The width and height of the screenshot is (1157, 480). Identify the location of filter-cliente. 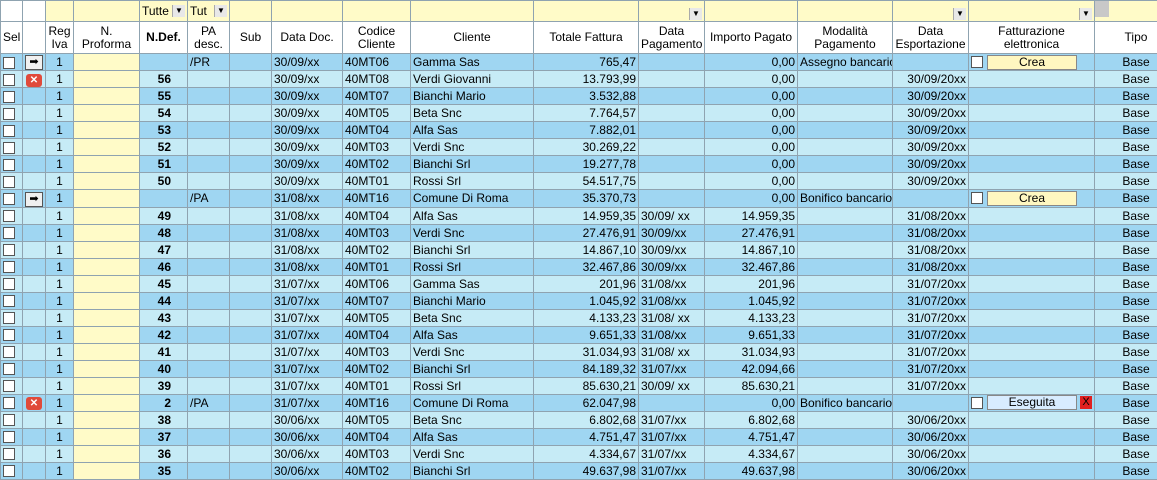
(472, 11).